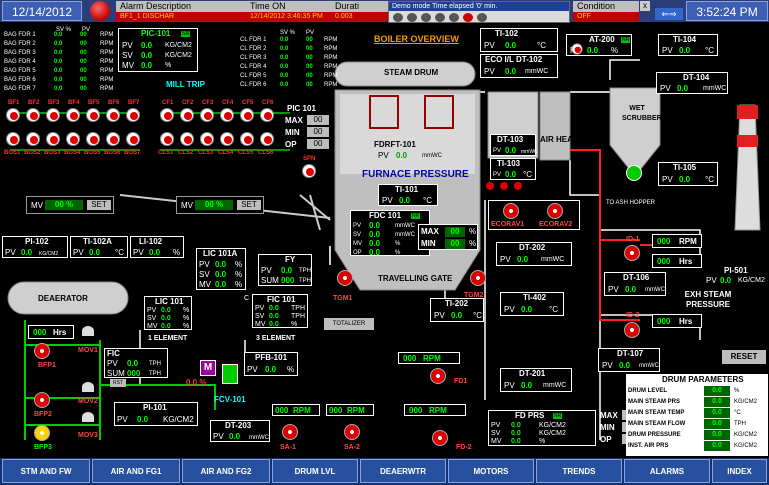  I want to click on ti101-panel: TI-101 PV 0.0 °C, so click(408, 195).